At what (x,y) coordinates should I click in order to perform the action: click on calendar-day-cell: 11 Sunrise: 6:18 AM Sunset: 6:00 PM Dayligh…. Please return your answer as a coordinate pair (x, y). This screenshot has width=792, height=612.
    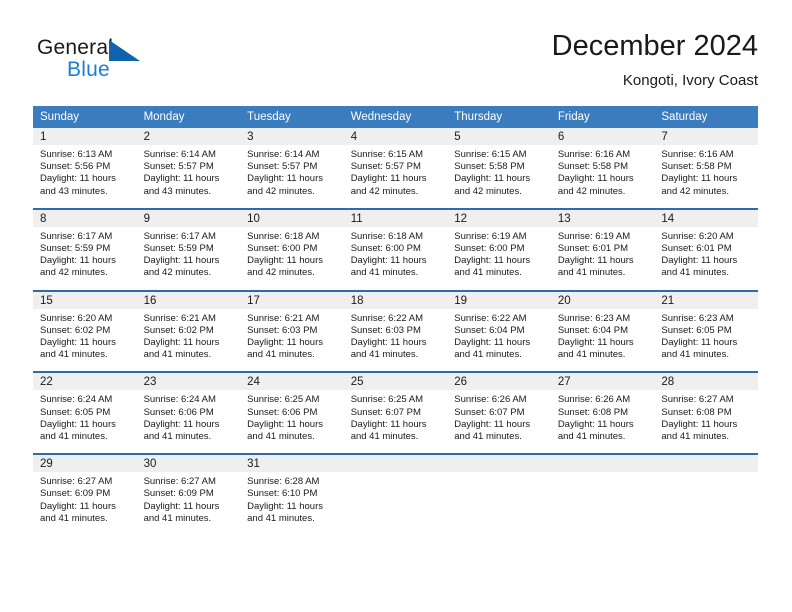
    Looking at the image, I should click on (395, 249).